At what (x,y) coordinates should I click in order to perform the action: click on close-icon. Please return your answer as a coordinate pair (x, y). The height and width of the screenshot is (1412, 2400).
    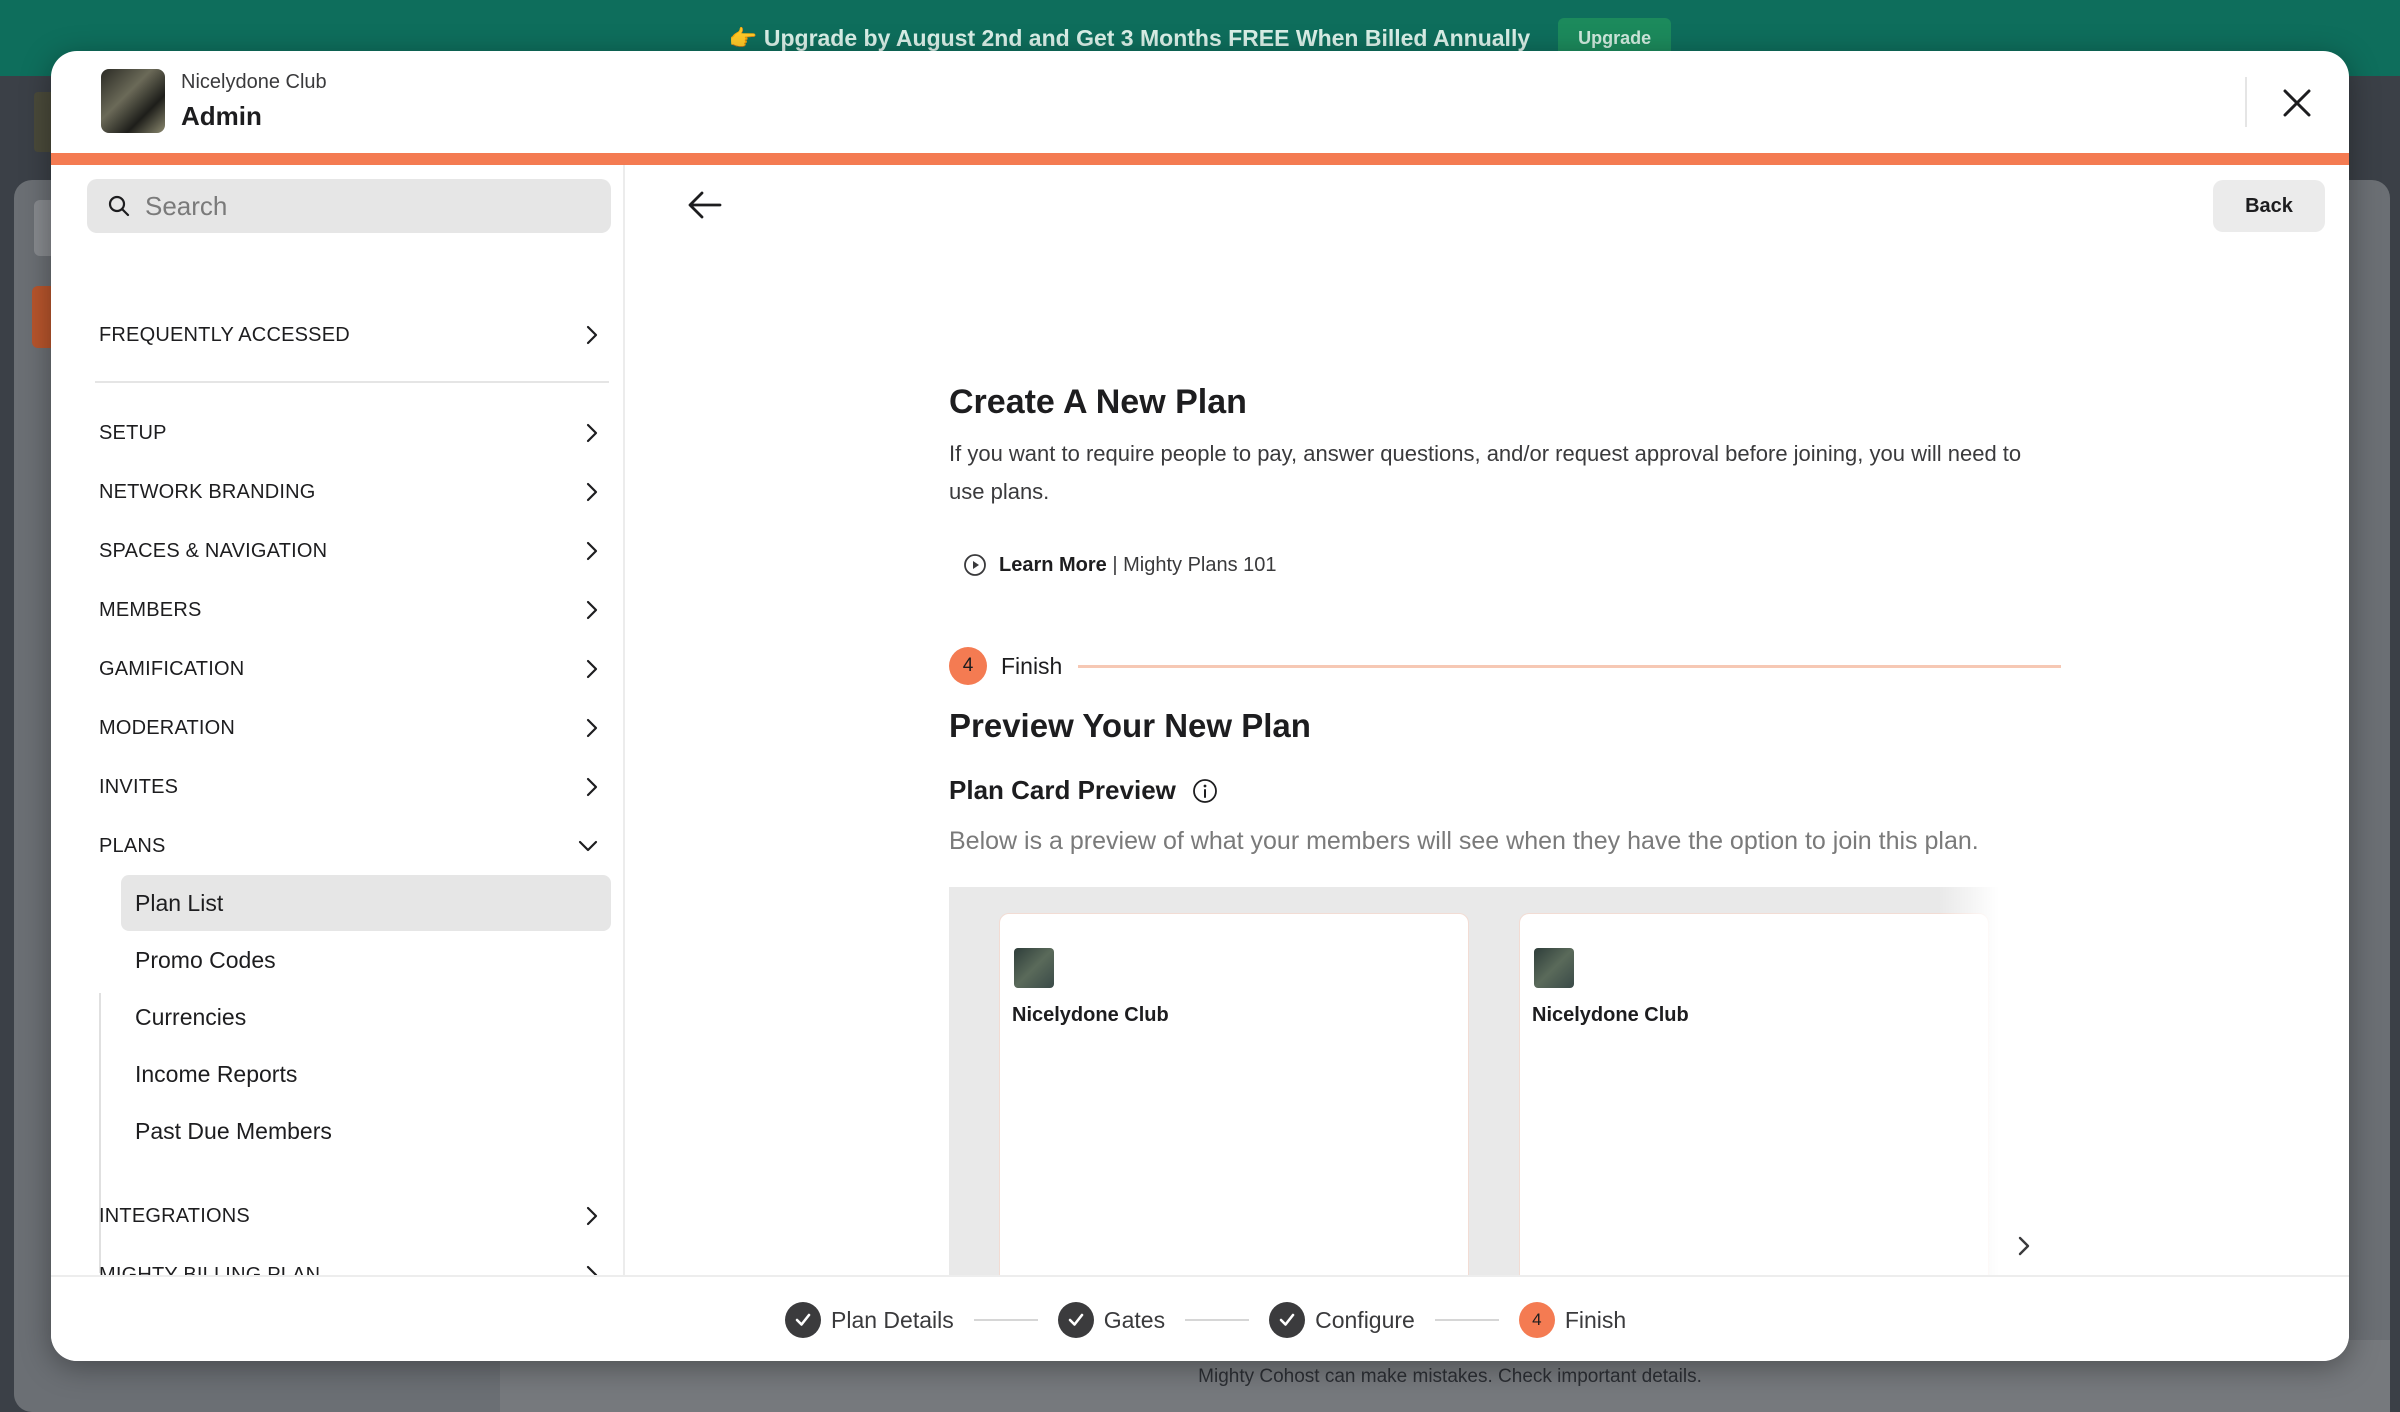
    Looking at the image, I should click on (2297, 103).